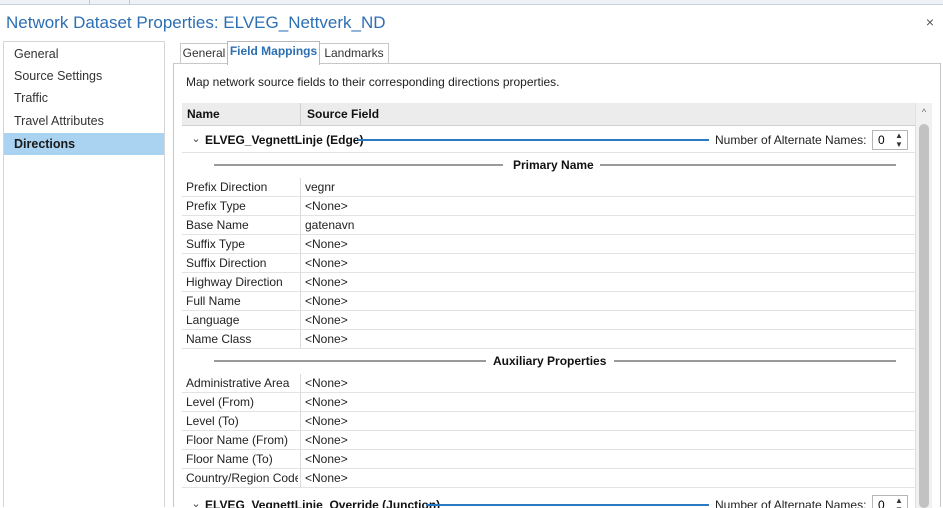  I want to click on table-row: Floor Name (To) <None>, so click(548, 459).